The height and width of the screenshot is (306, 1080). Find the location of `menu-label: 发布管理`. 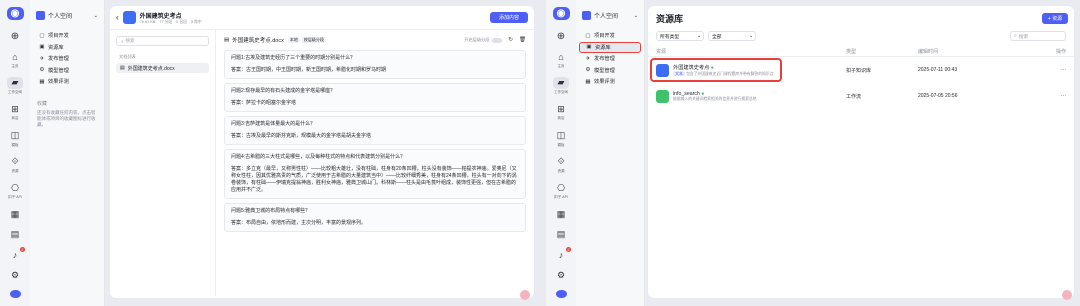

menu-label: 发布管理 is located at coordinates (58, 59).